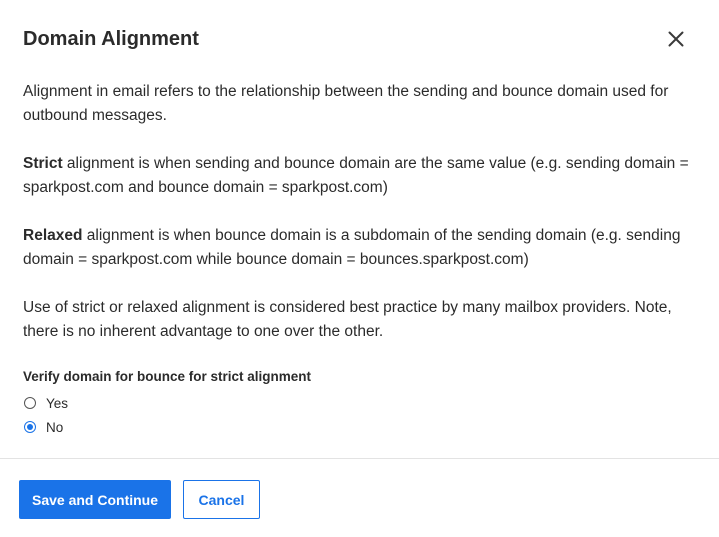  What do you see at coordinates (221, 499) in the screenshot?
I see `cancel-button: Cancel` at bounding box center [221, 499].